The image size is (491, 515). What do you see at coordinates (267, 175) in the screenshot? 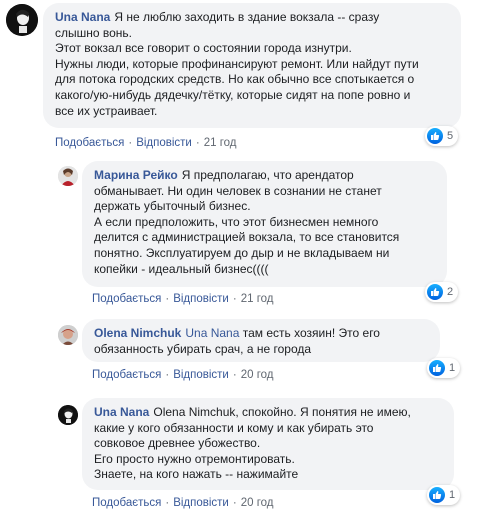
I see `comment-text-line: Я предполагаю, что арендатор` at bounding box center [267, 175].